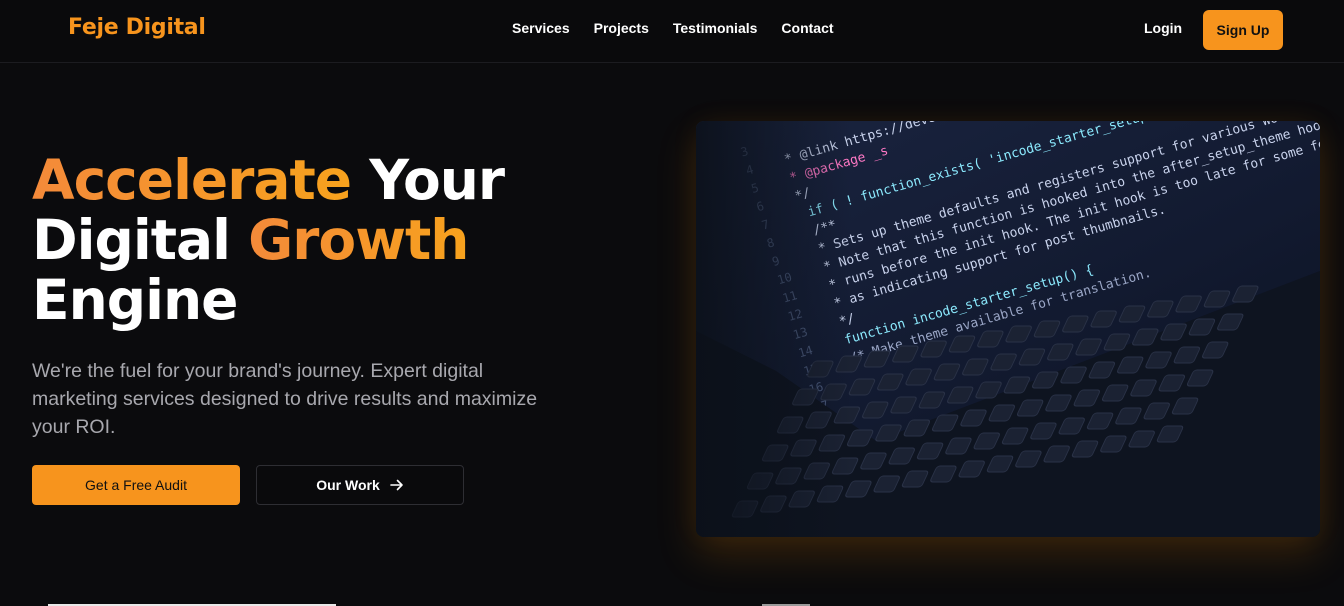  I want to click on headline-line-2: Digital Growth, so click(342, 240).